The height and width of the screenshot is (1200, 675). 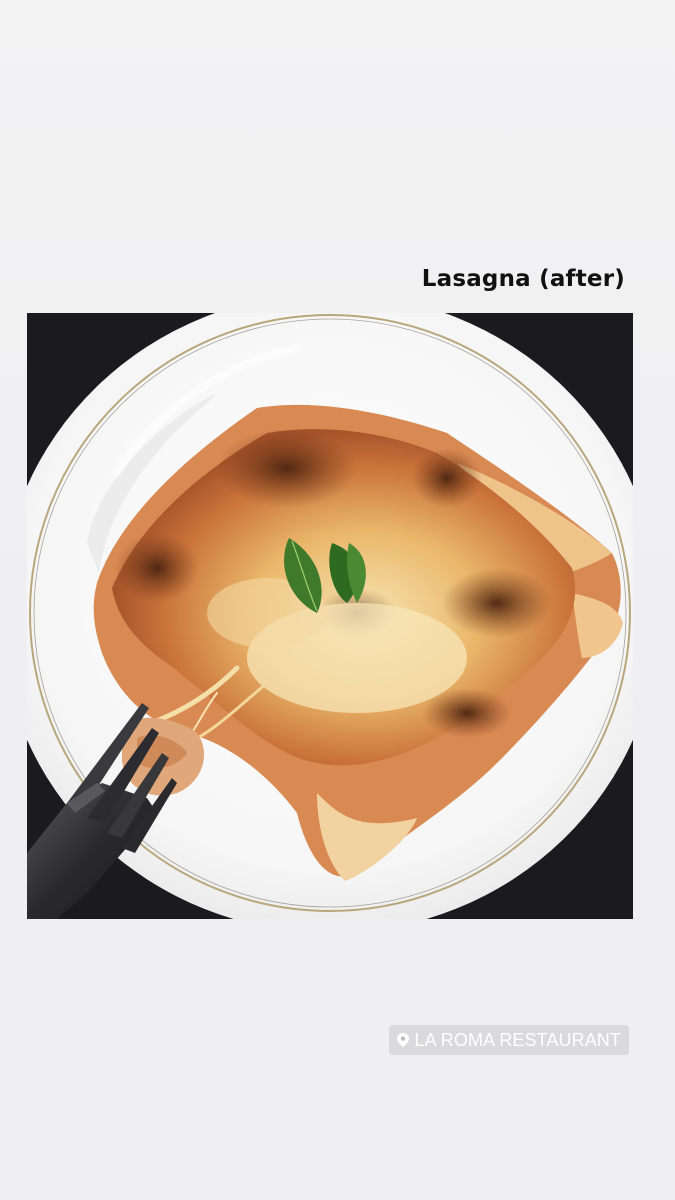 I want to click on location-sticker: LA ROMA RESTAURANT, so click(x=509, y=1040).